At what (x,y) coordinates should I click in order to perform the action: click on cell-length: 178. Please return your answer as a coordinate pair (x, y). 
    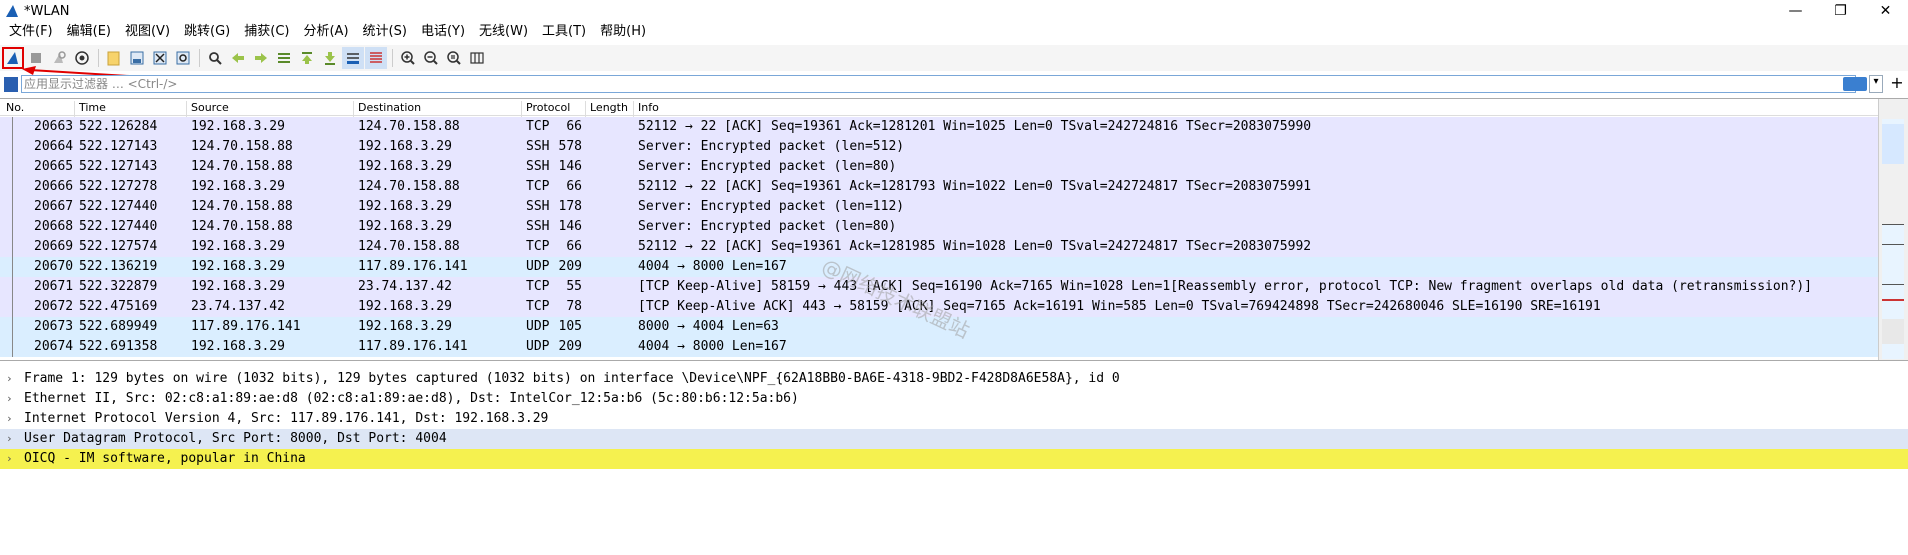
    Looking at the image, I should click on (570, 206).